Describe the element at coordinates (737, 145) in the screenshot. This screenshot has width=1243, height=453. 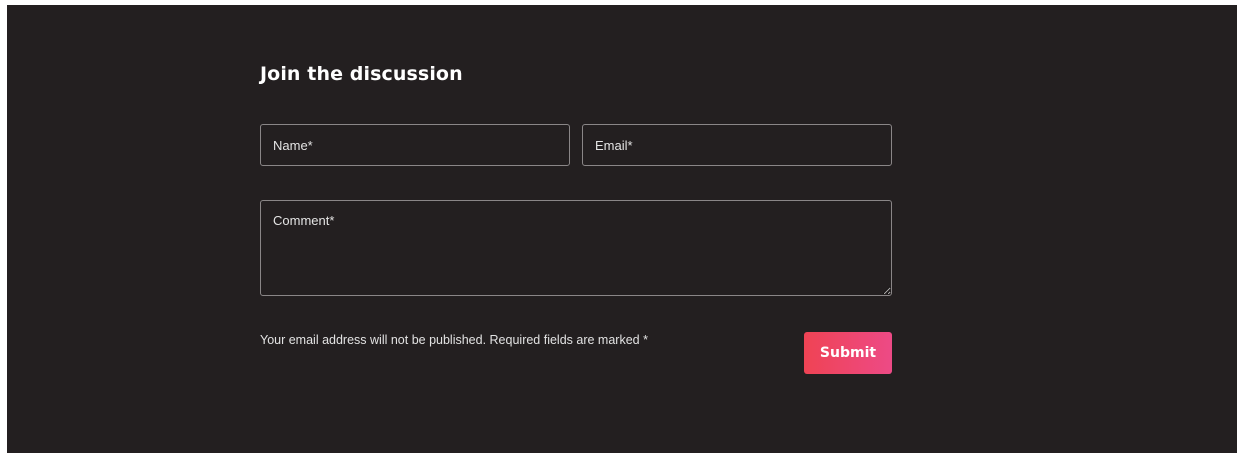
I see `email-field` at that location.